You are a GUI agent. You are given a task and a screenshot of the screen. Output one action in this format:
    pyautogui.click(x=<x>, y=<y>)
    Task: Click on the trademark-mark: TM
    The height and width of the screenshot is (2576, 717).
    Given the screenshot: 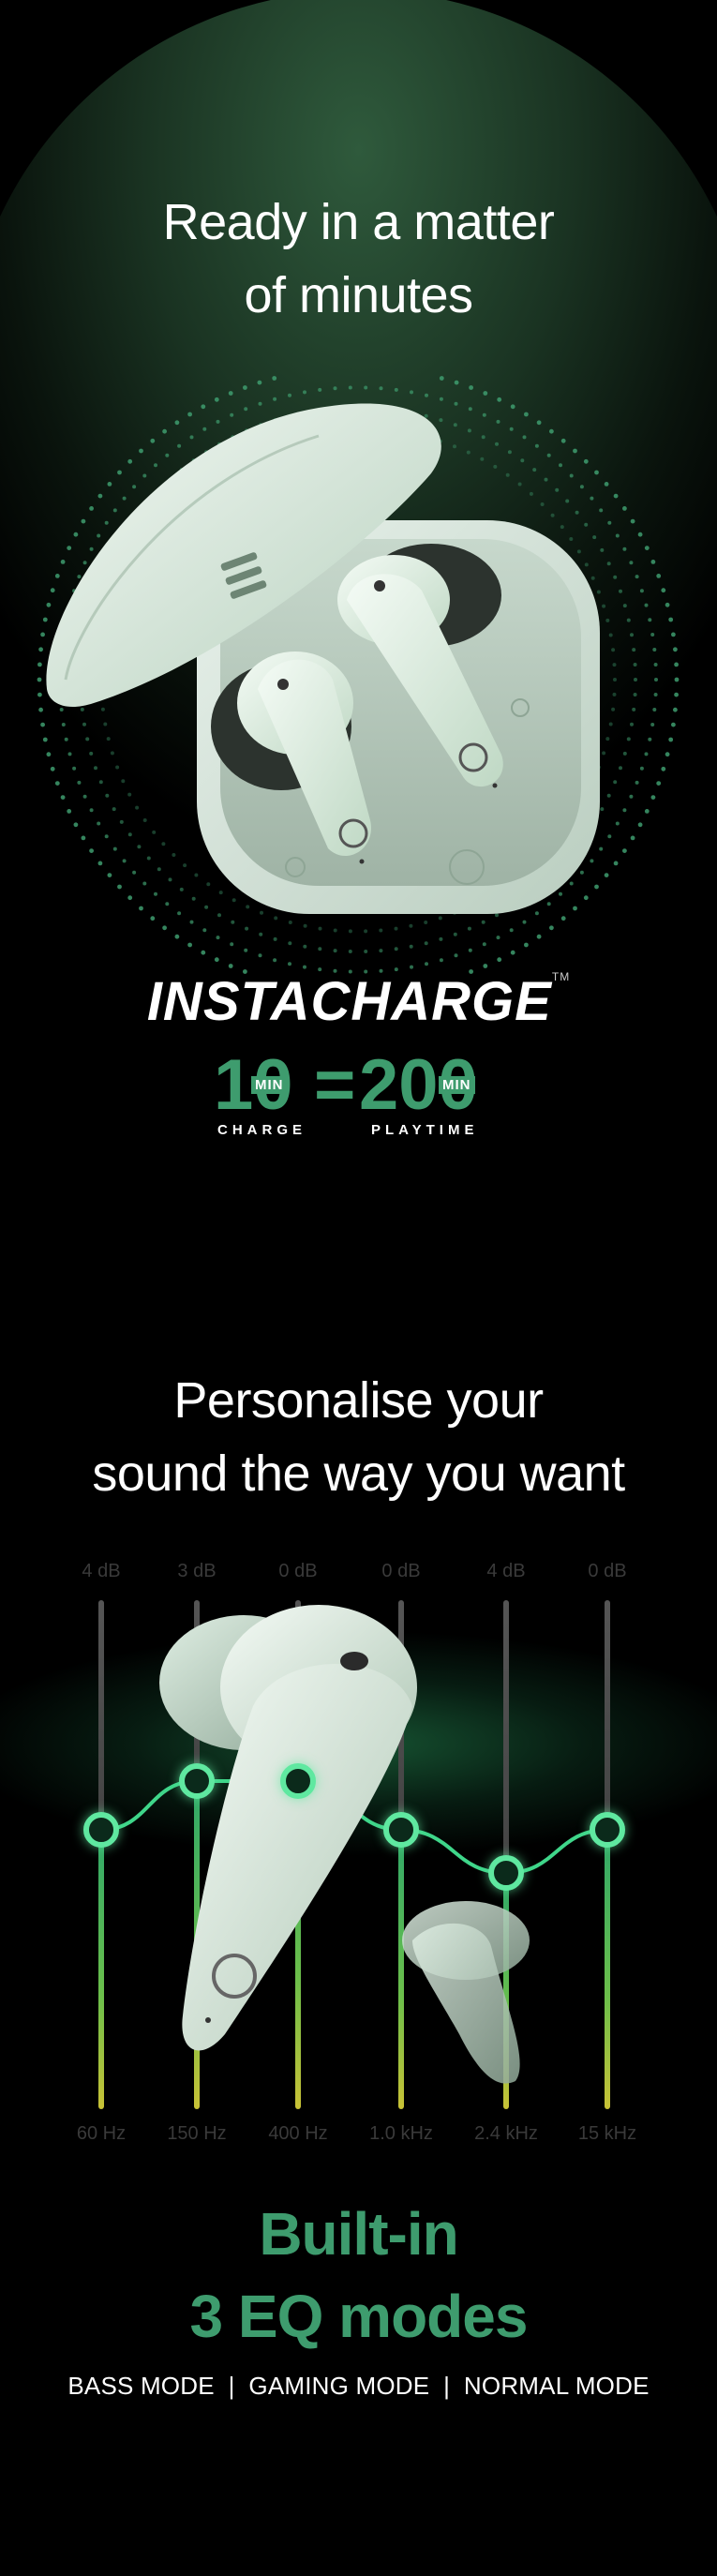 What is the action you would take?
    pyautogui.click(x=561, y=976)
    